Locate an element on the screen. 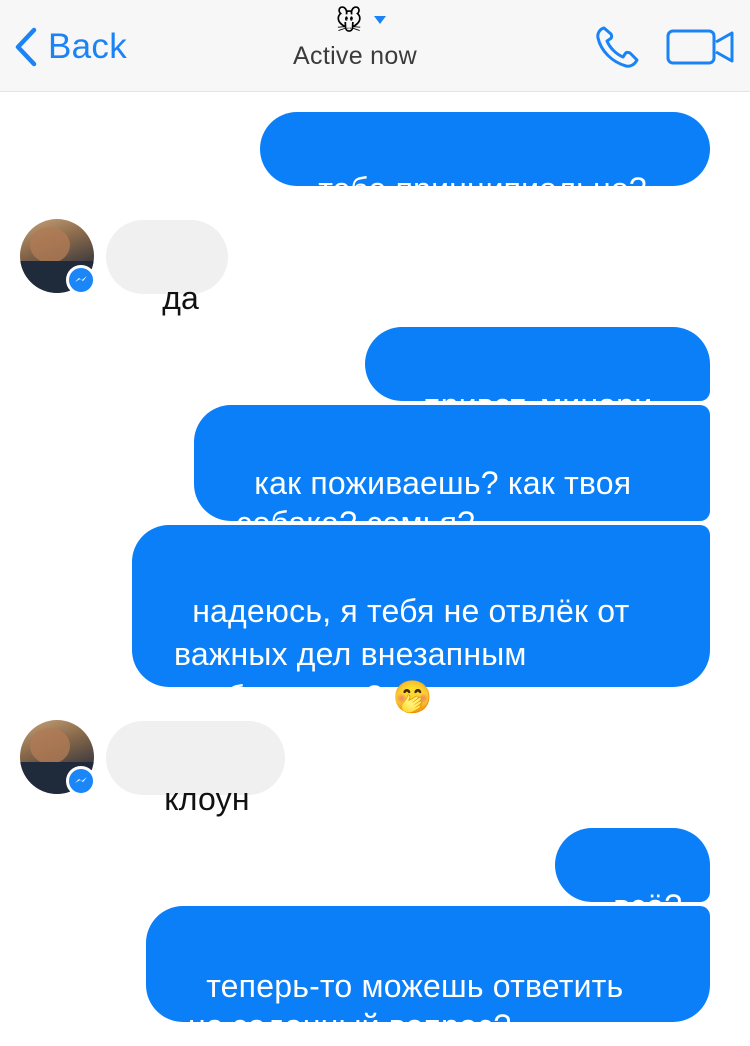  call-button is located at coordinates (618, 49).